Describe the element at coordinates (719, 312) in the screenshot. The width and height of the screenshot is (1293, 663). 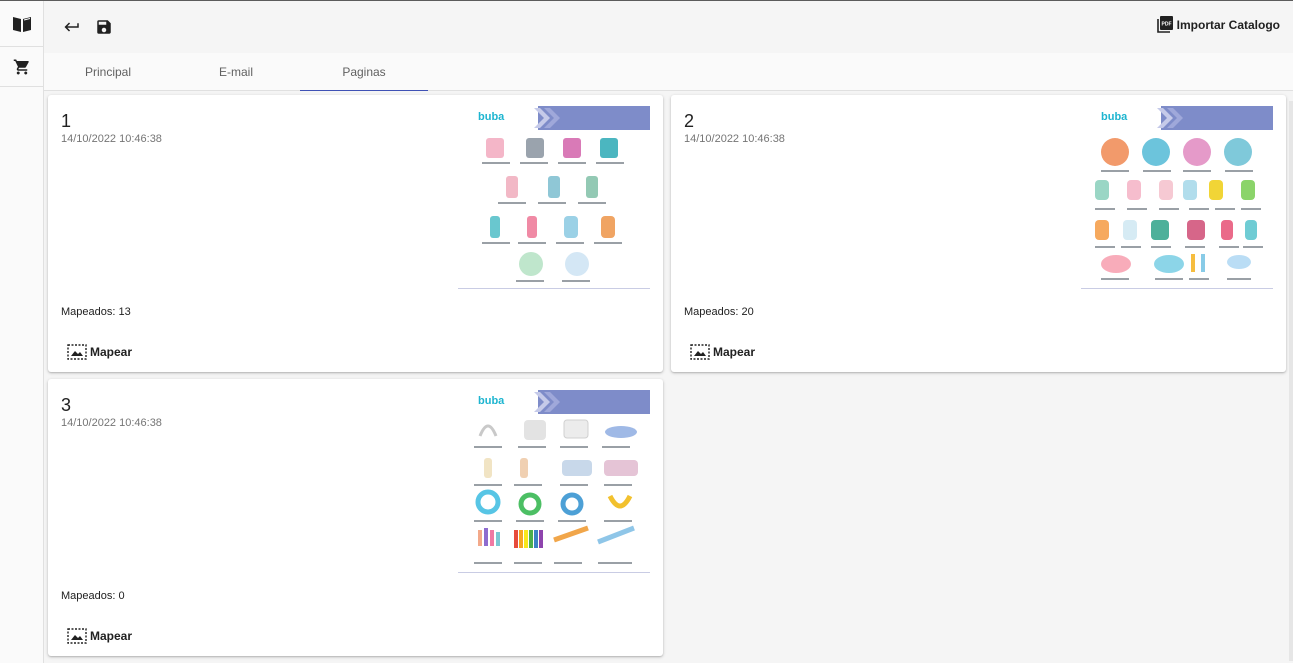
I see `mapped-count: Mapeados: 20` at that location.